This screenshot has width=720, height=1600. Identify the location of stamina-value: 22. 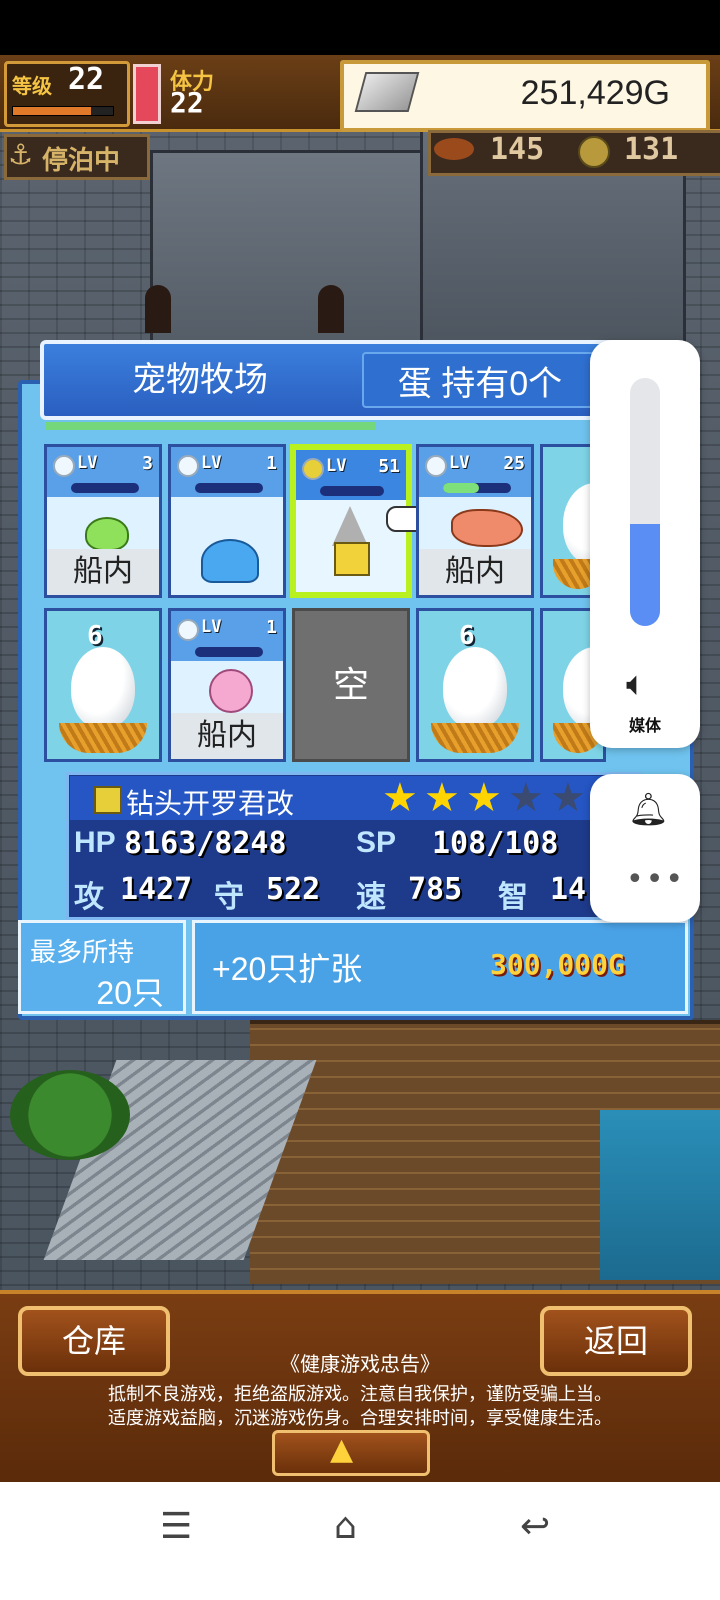
(187, 102).